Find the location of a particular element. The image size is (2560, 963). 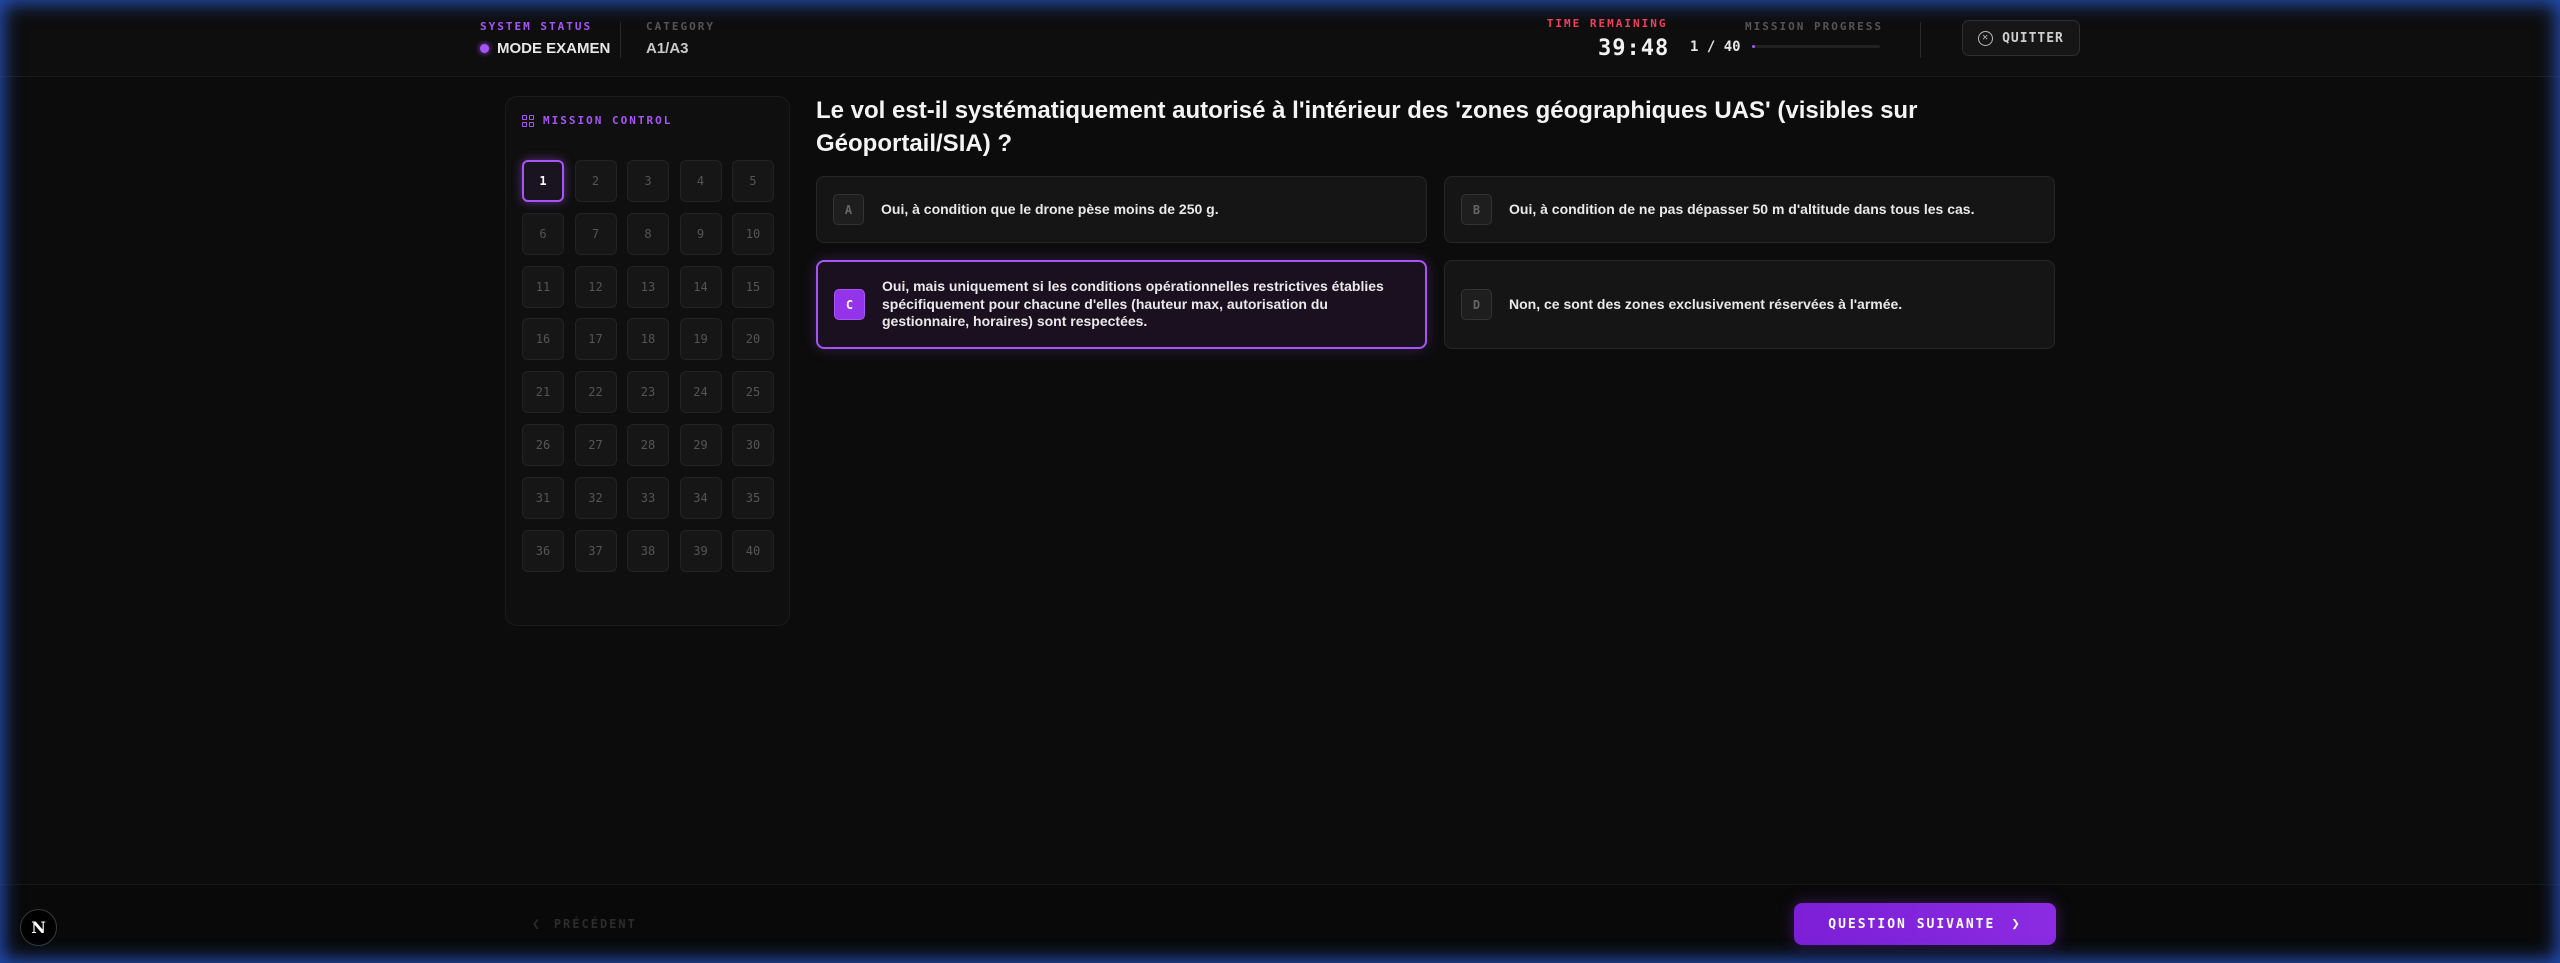

quit-button: ✕ QUITTER is located at coordinates (2021, 38).